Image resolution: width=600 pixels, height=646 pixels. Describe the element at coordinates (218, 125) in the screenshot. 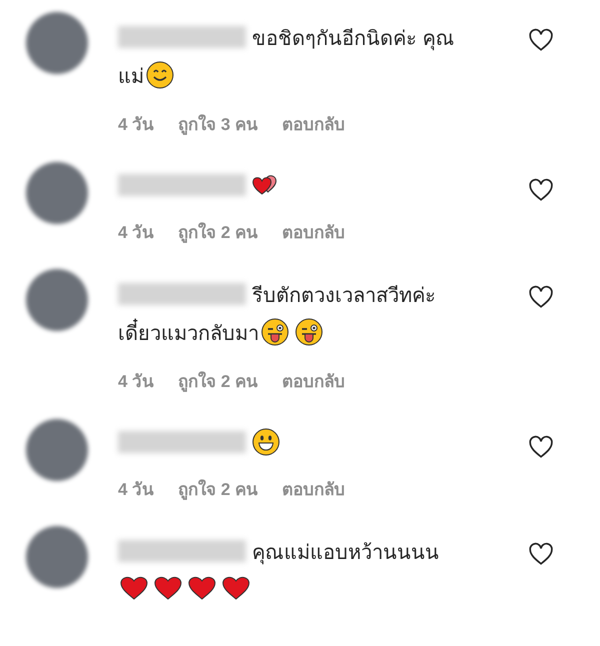

I see `like-count: ถูกใจ 3 คน` at that location.